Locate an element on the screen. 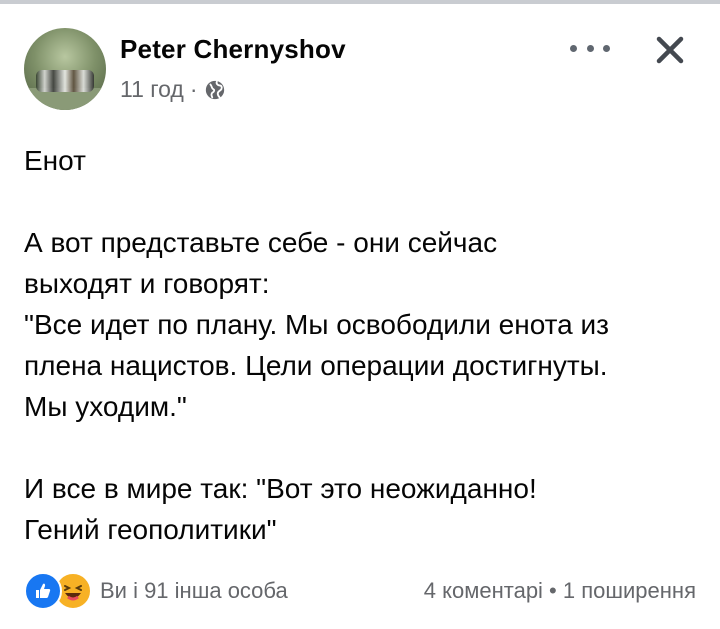 The width and height of the screenshot is (720, 629). avatar is located at coordinates (65, 69).